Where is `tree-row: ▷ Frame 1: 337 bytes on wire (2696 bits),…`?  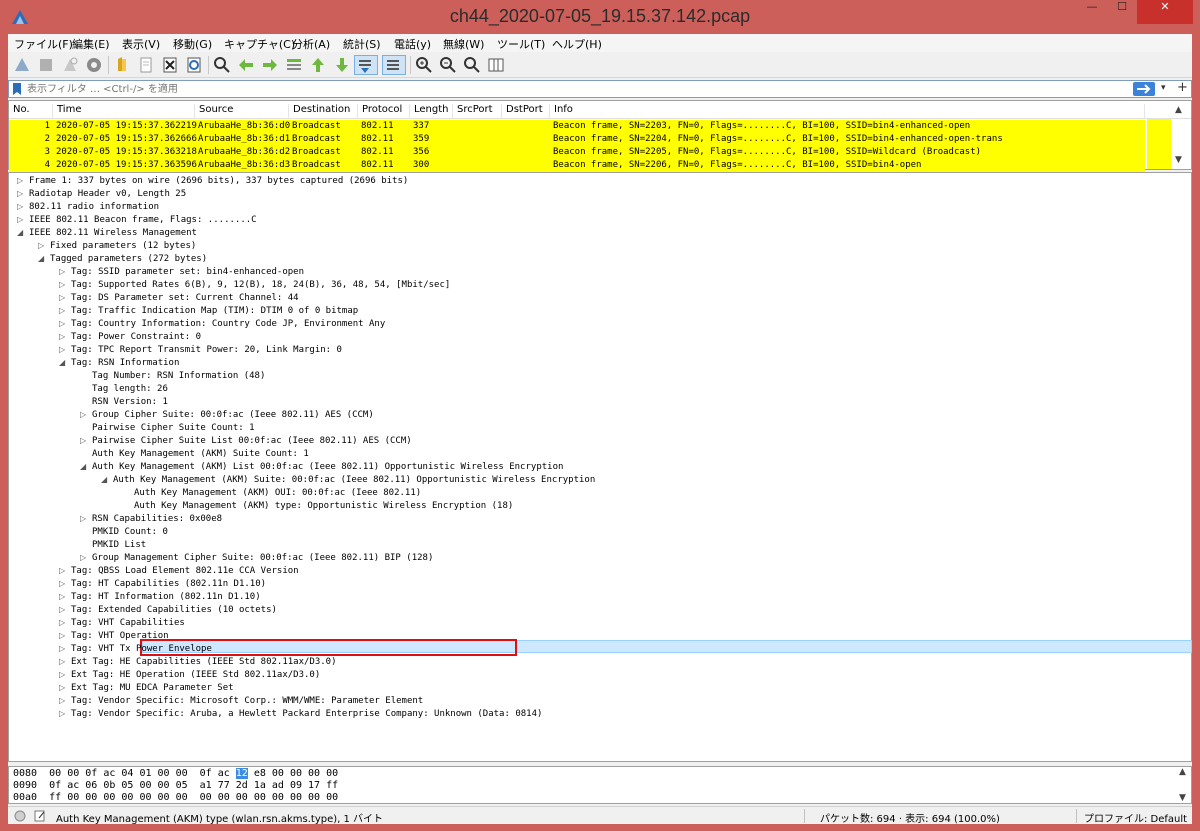 tree-row: ▷ Frame 1: 337 bytes on wire (2696 bits),… is located at coordinates (212, 182).